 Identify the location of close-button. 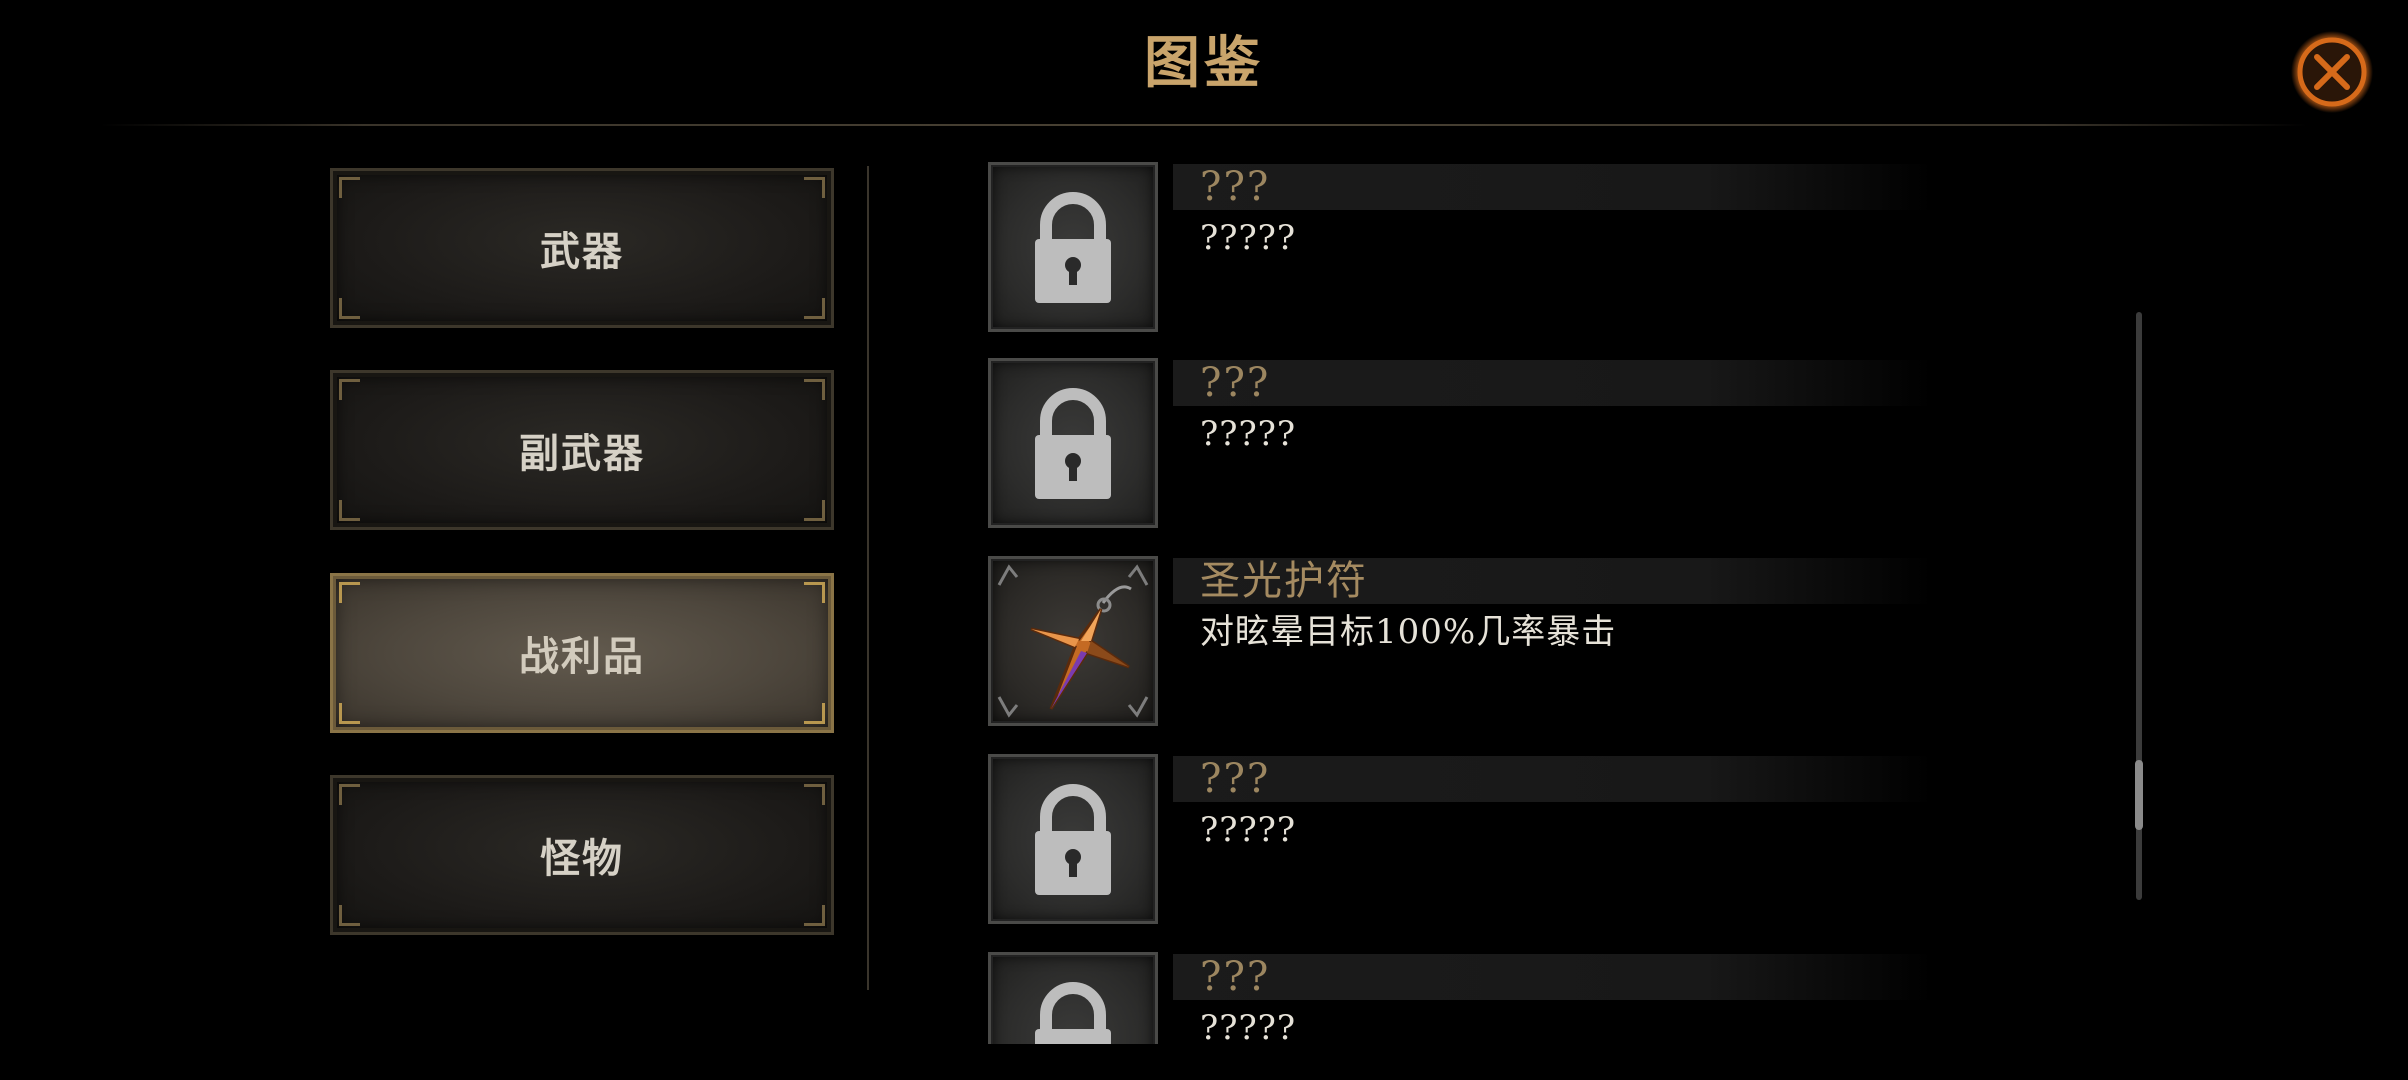
(2332, 72).